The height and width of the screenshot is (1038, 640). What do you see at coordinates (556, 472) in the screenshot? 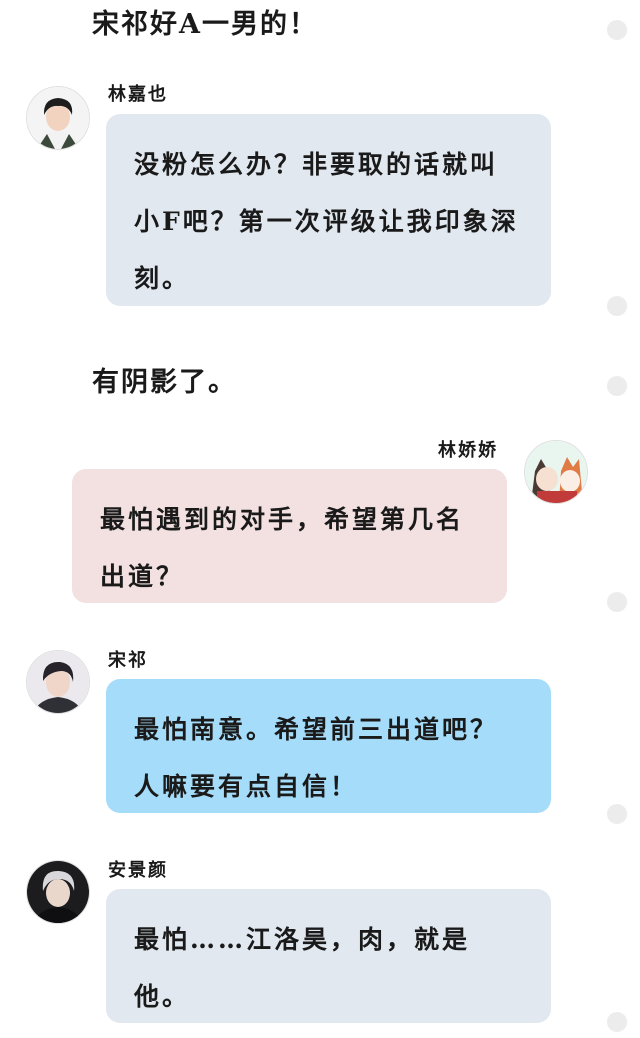
I see `avatar-cartoon-cats-icon` at bounding box center [556, 472].